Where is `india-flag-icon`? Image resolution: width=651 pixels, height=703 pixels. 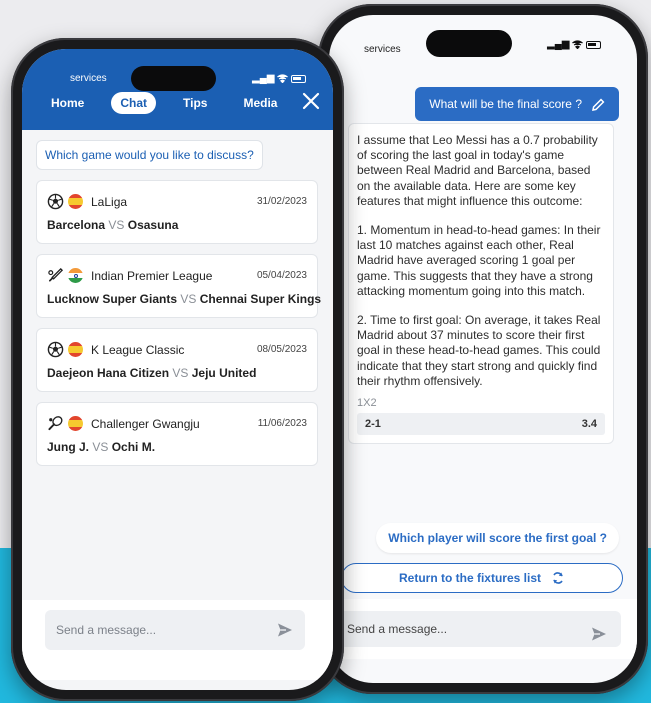
india-flag-icon is located at coordinates (75, 275).